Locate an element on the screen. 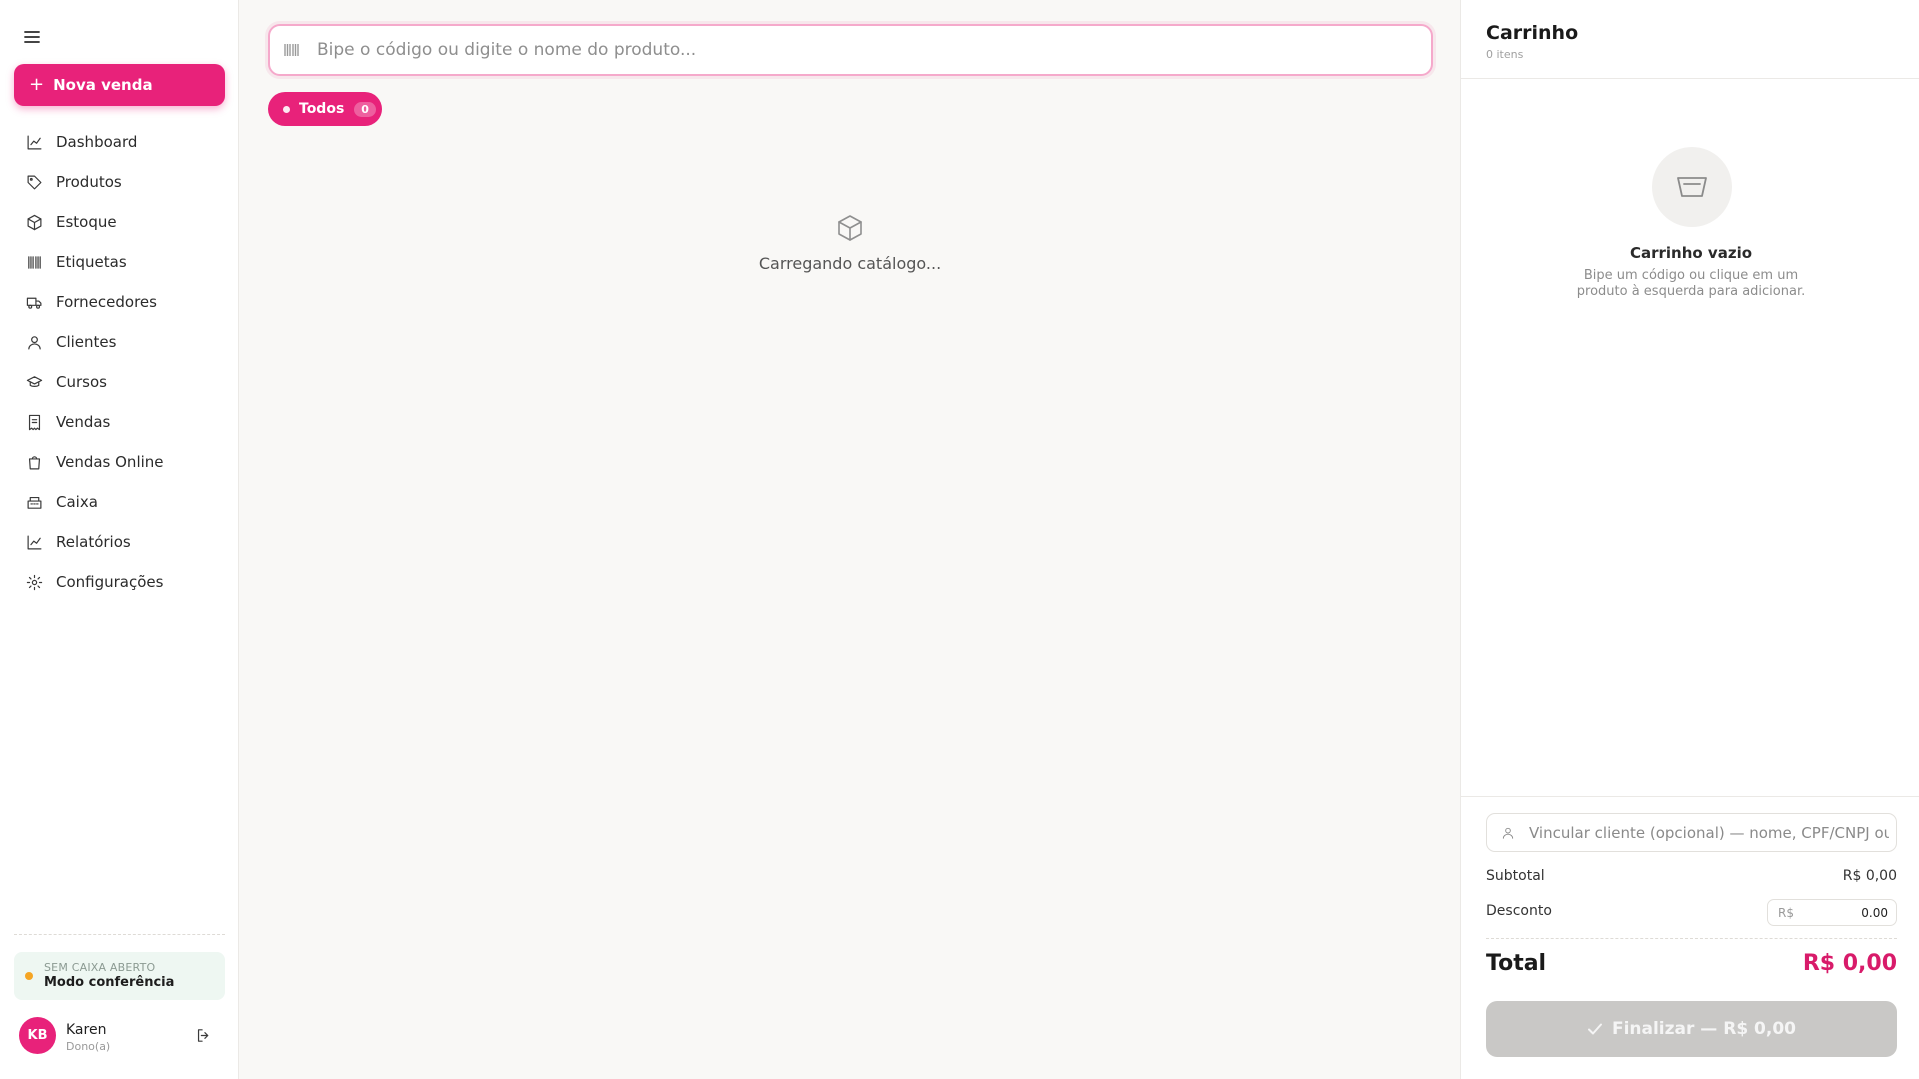 This screenshot has height=1079, width=1919. sidebar-item-label: Produtos is located at coordinates (89, 182).